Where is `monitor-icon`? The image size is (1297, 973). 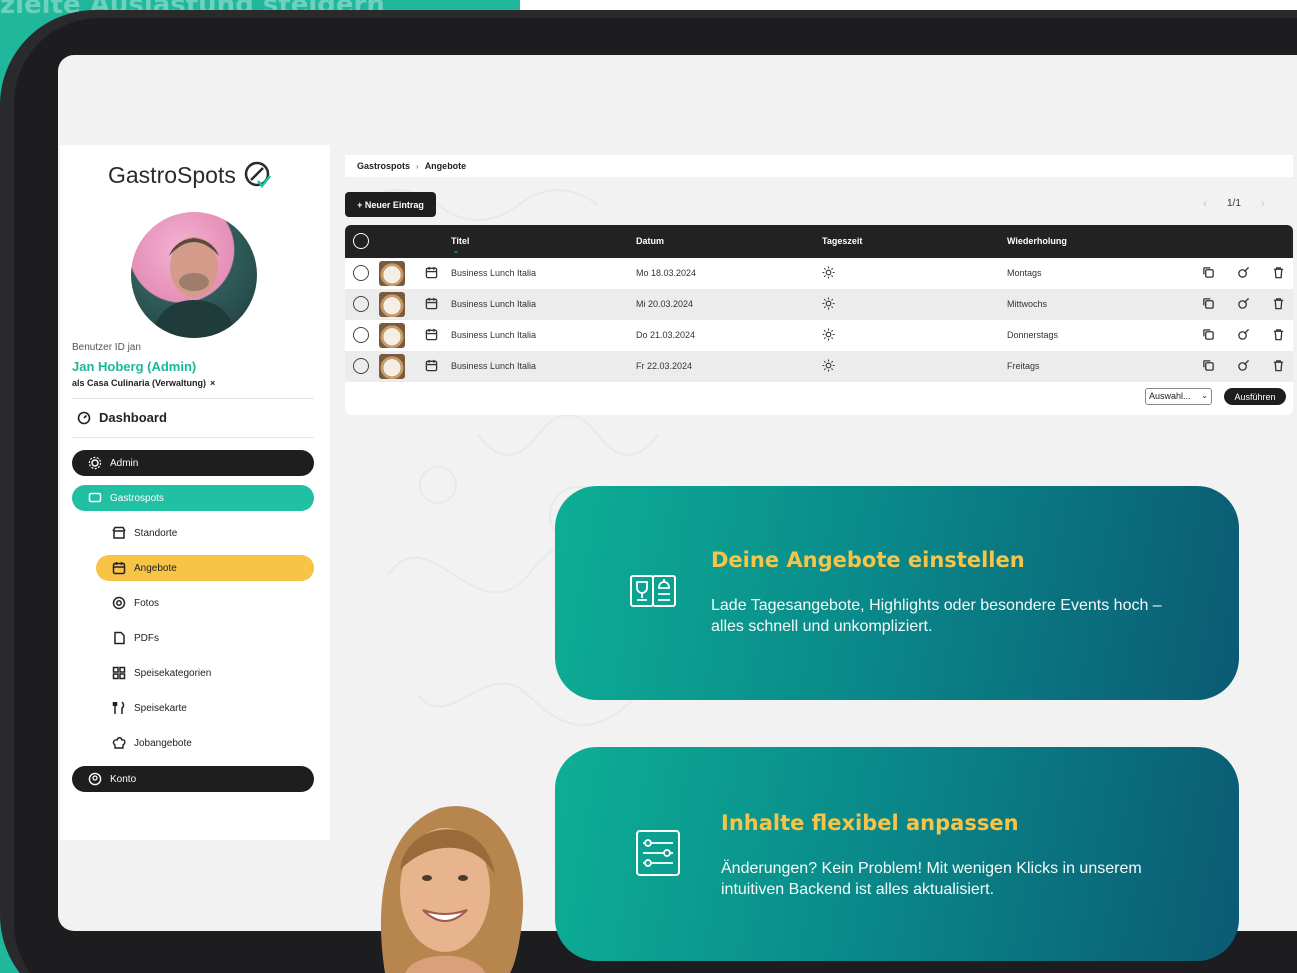
monitor-icon is located at coordinates (95, 498).